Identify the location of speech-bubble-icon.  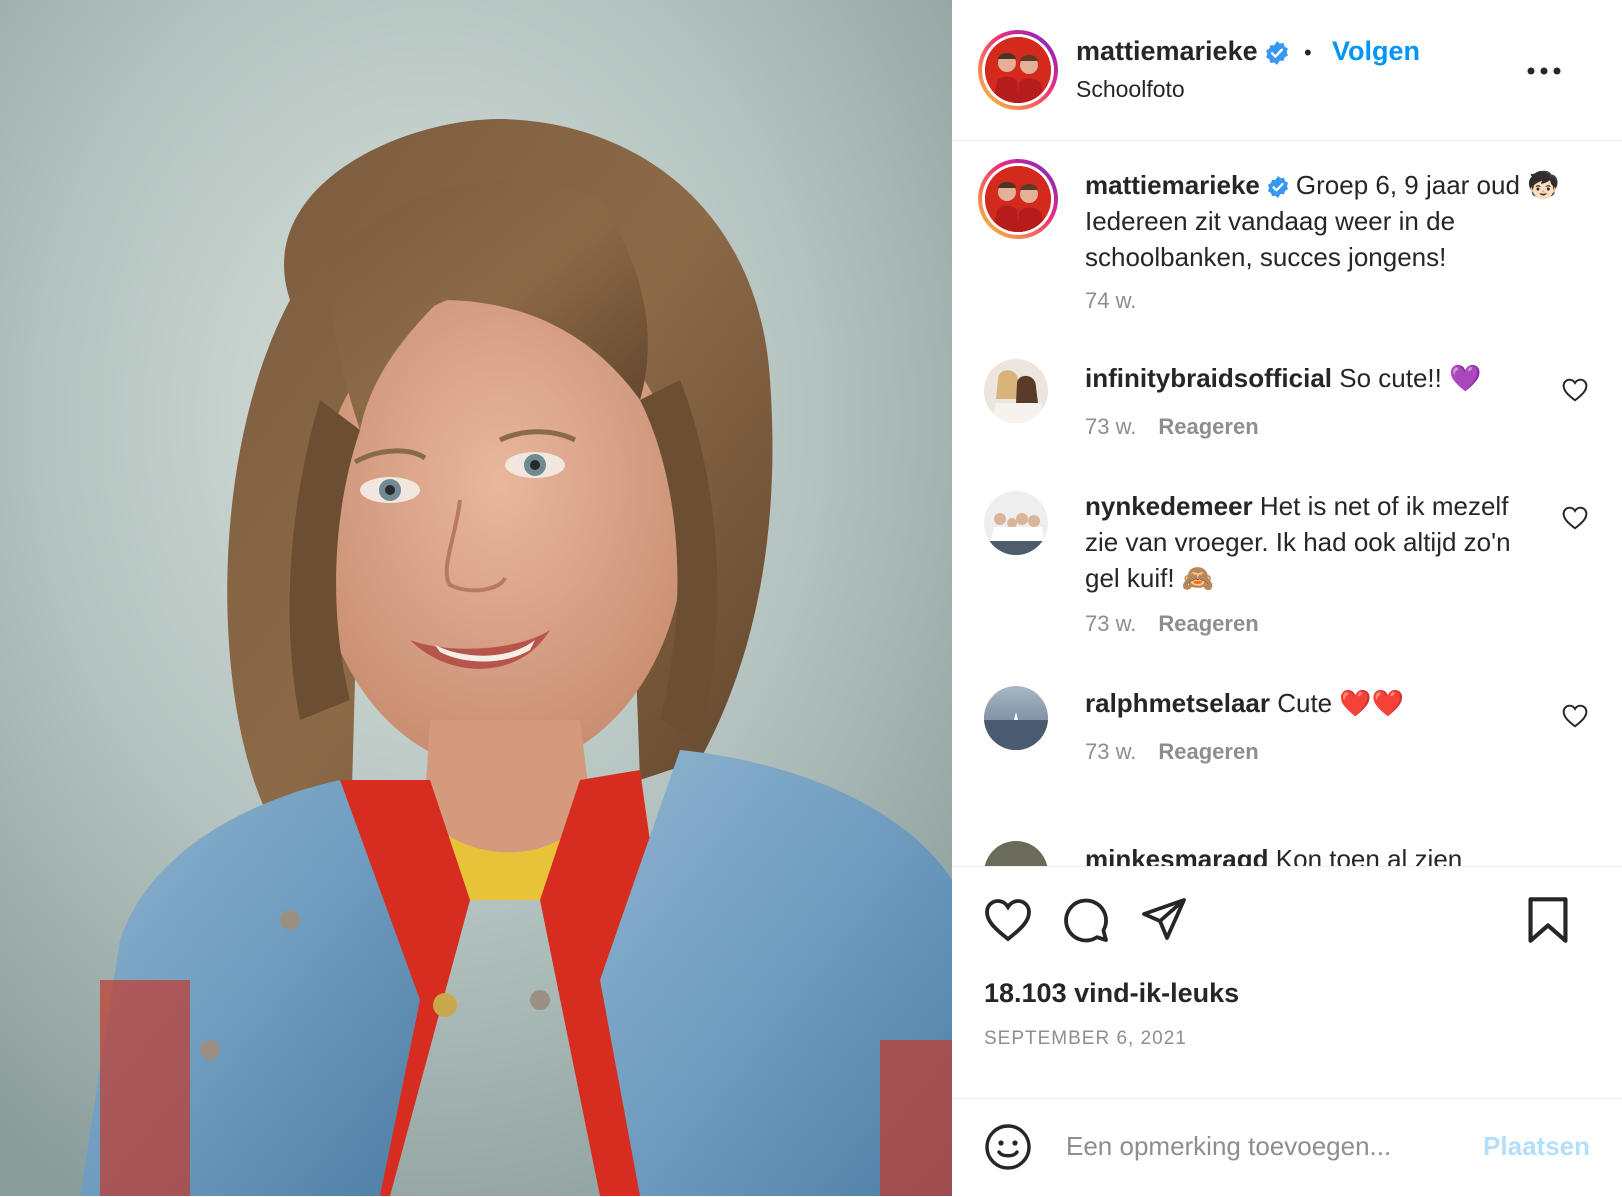
(1086, 920).